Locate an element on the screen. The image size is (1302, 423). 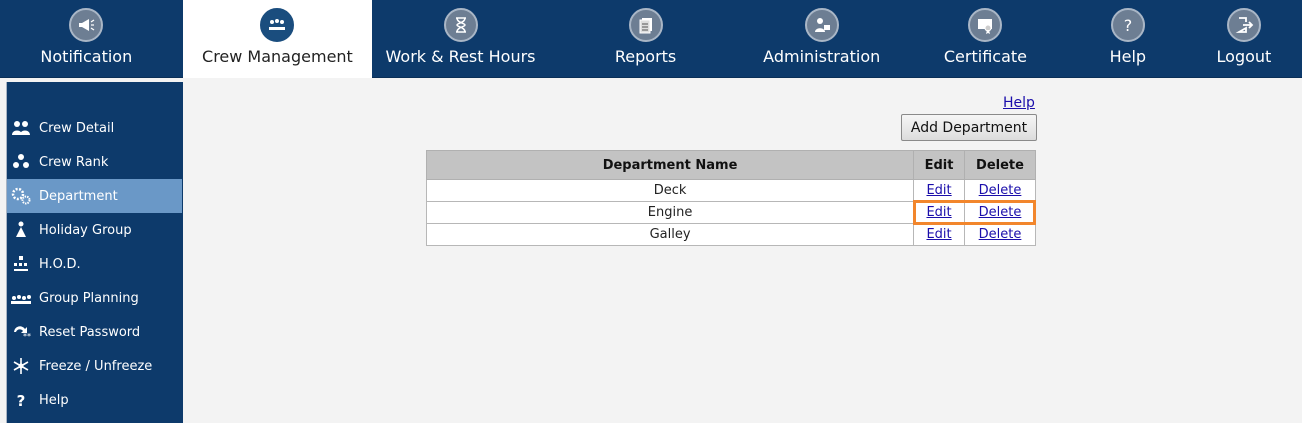
nav-work-rest-hours: Work & Rest Hours is located at coordinates (460, 39).